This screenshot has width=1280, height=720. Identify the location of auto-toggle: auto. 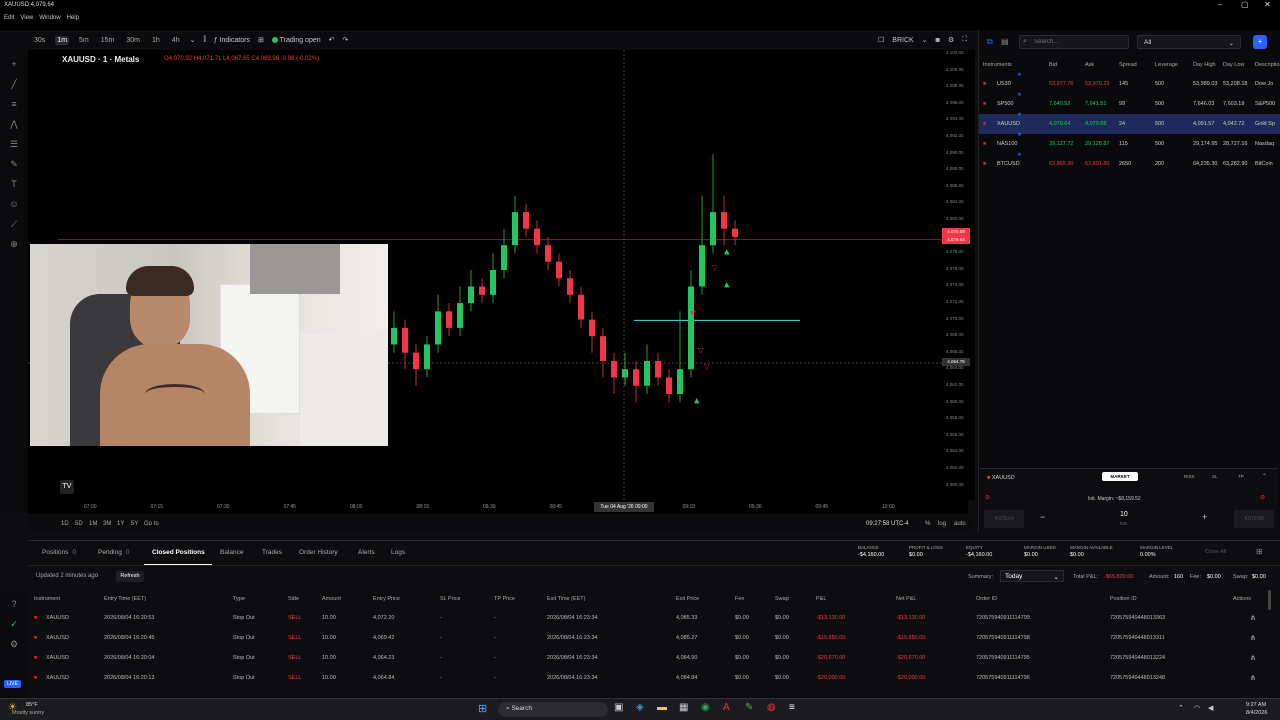
(960, 524).